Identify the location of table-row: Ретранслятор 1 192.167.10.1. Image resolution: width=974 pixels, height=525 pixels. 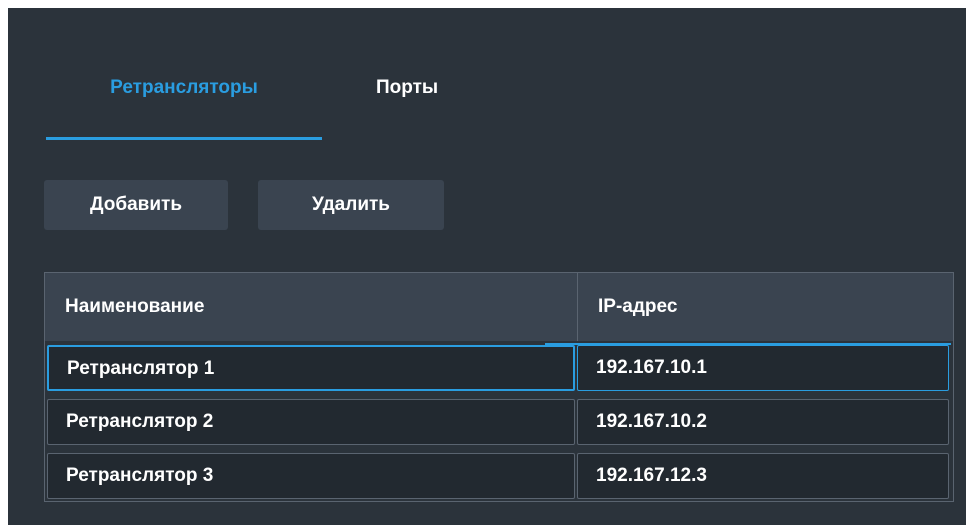
(499, 367).